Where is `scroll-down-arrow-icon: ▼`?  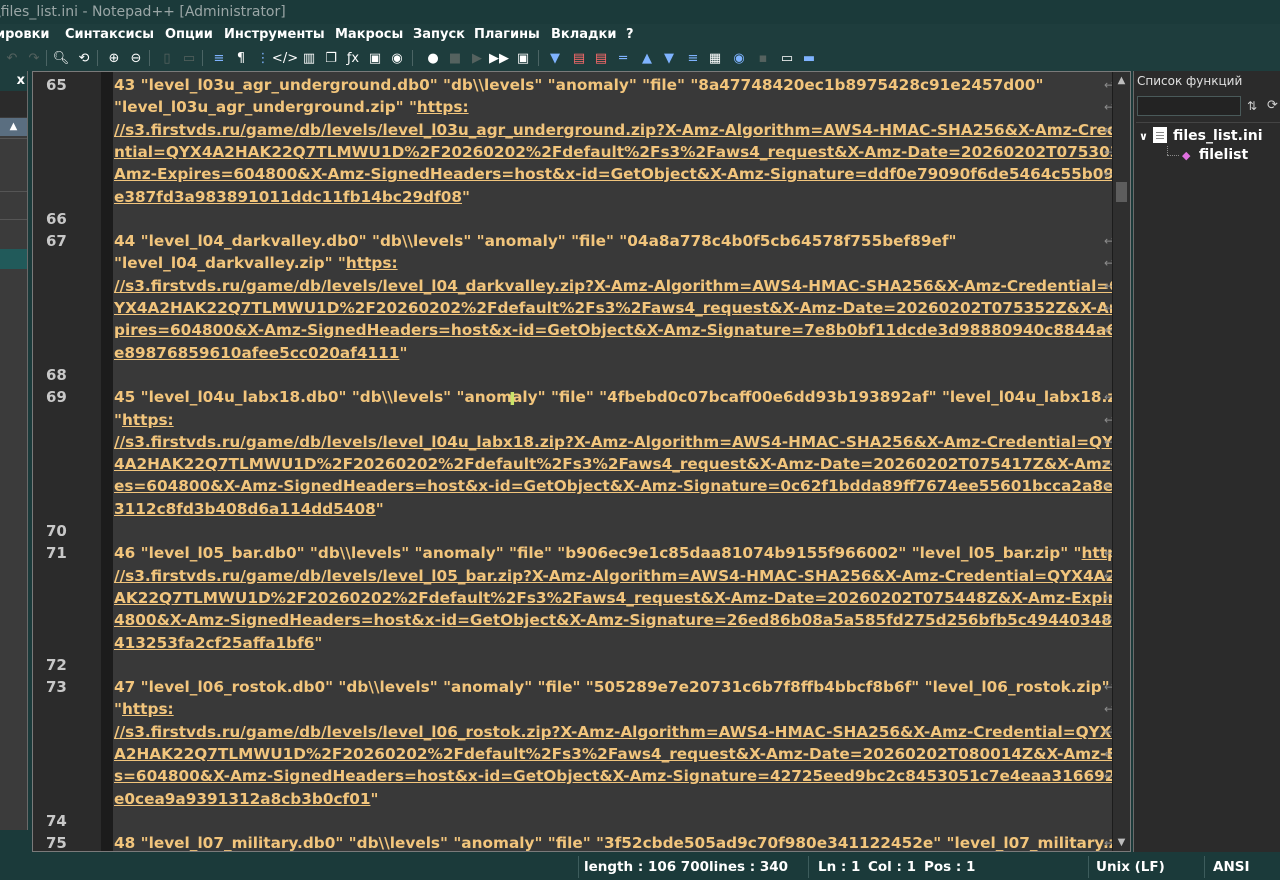 scroll-down-arrow-icon: ▼ is located at coordinates (1121, 842).